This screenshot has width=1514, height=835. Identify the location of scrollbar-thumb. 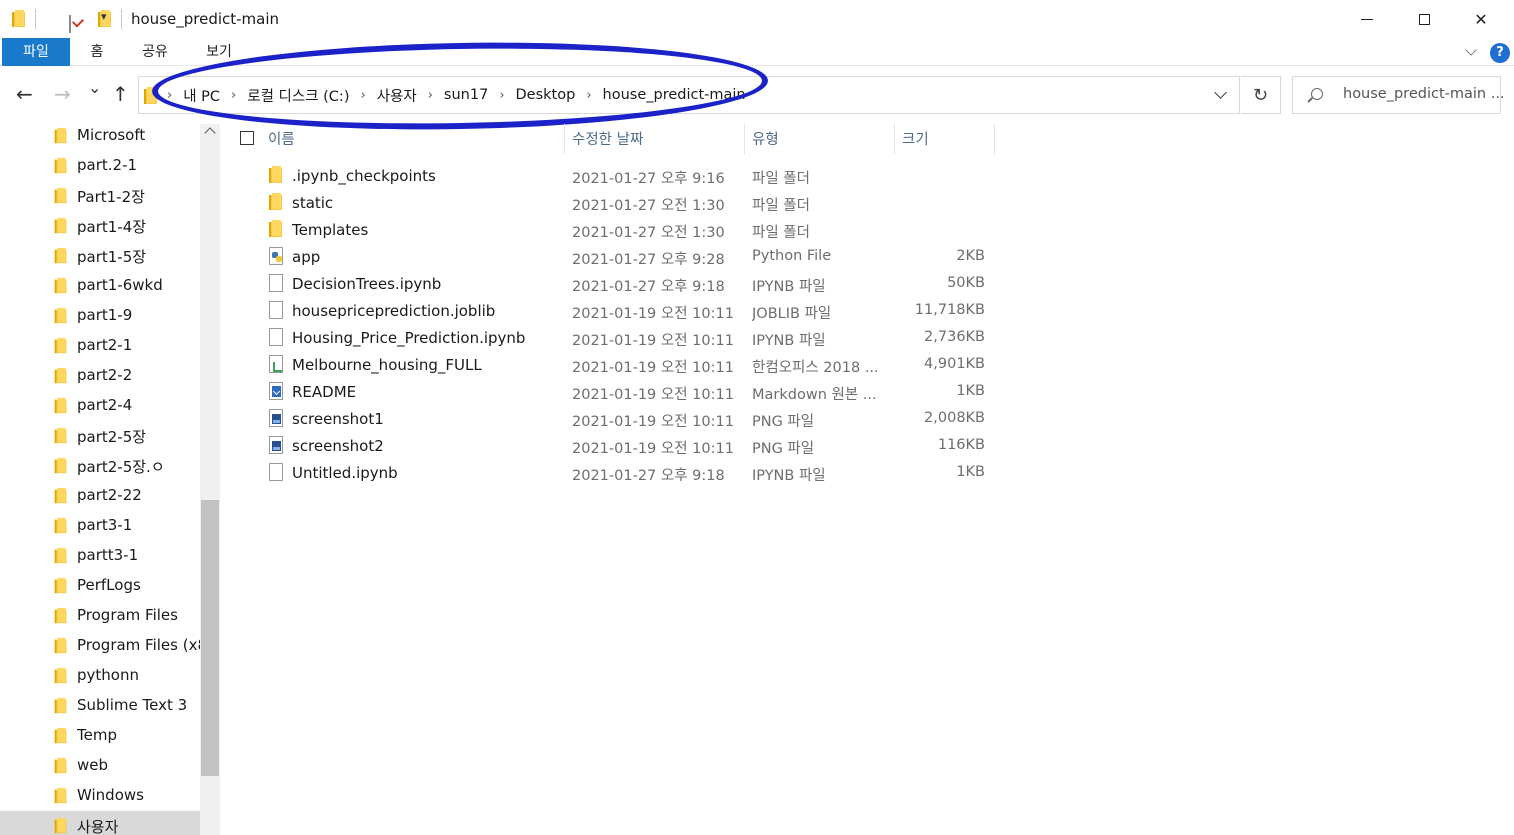
(210, 638).